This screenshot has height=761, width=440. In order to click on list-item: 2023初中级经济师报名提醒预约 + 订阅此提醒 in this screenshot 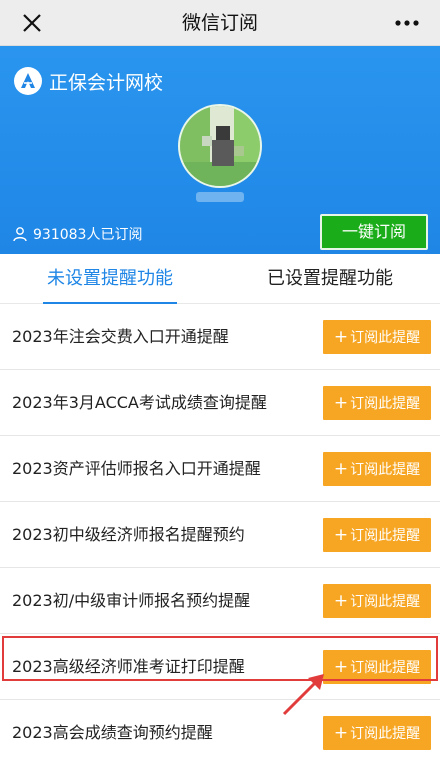, I will do `click(220, 535)`.